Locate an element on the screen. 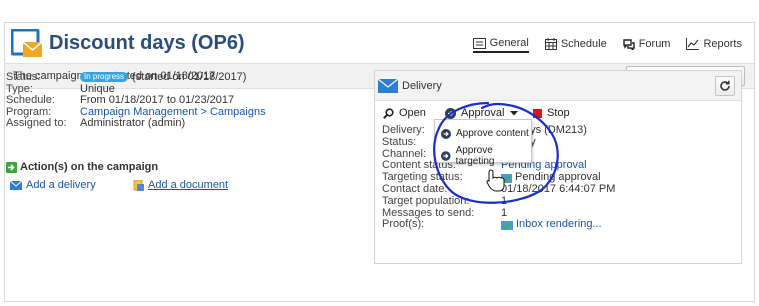  approve-targeting-label: Approve targeting is located at coordinates (475, 156).